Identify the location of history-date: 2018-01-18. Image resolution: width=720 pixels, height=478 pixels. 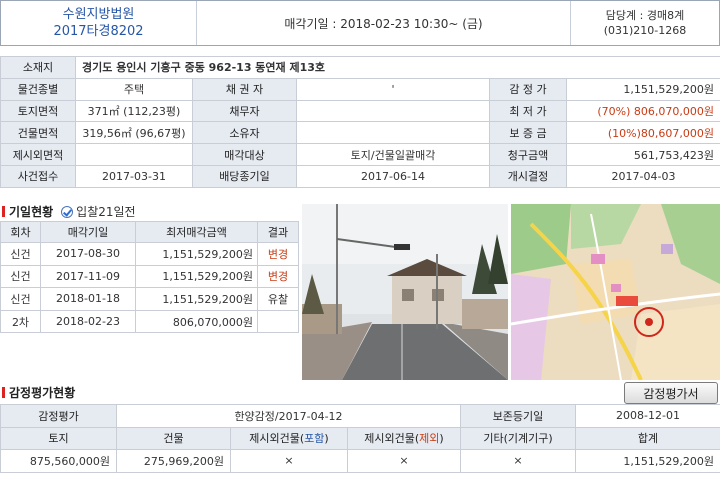
(88, 299).